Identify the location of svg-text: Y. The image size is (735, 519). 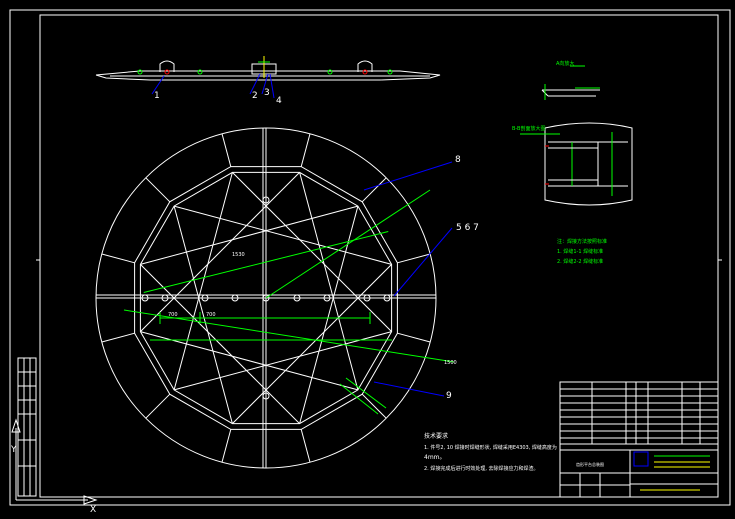
(13, 450).